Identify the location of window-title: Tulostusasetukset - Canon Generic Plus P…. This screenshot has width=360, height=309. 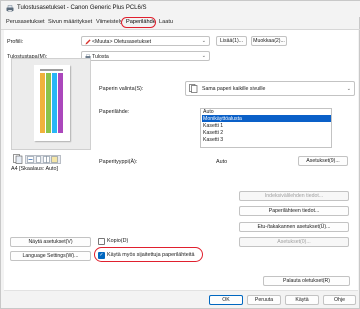
(82, 8).